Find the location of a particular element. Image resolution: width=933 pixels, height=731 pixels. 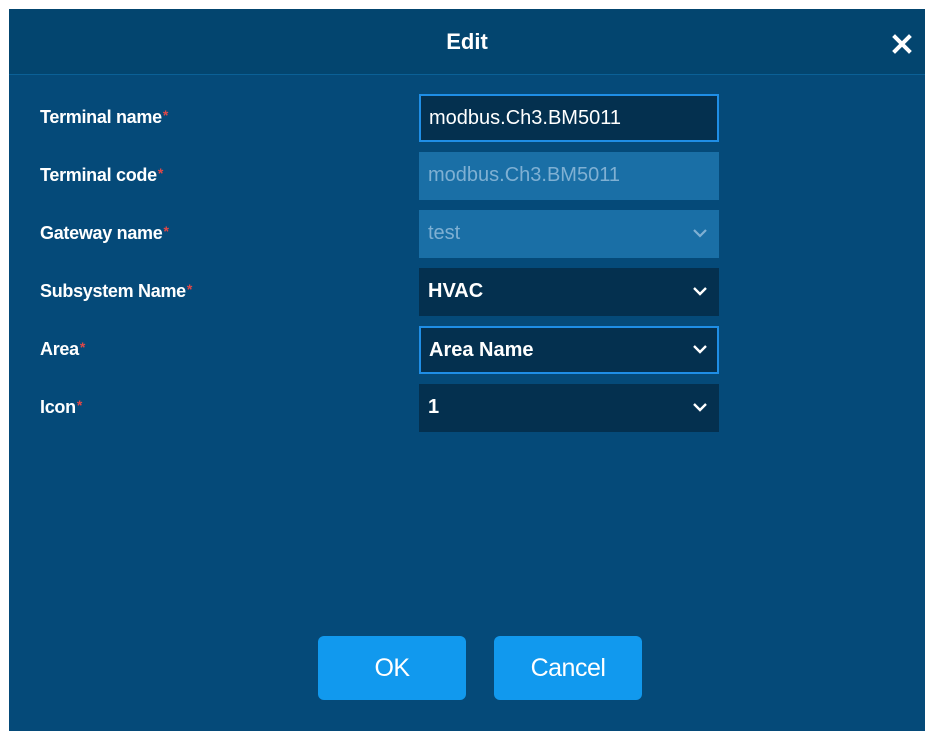

terminal-name-row: Terminal name* modbus.Ch3.BM5011 is located at coordinates (467, 118).